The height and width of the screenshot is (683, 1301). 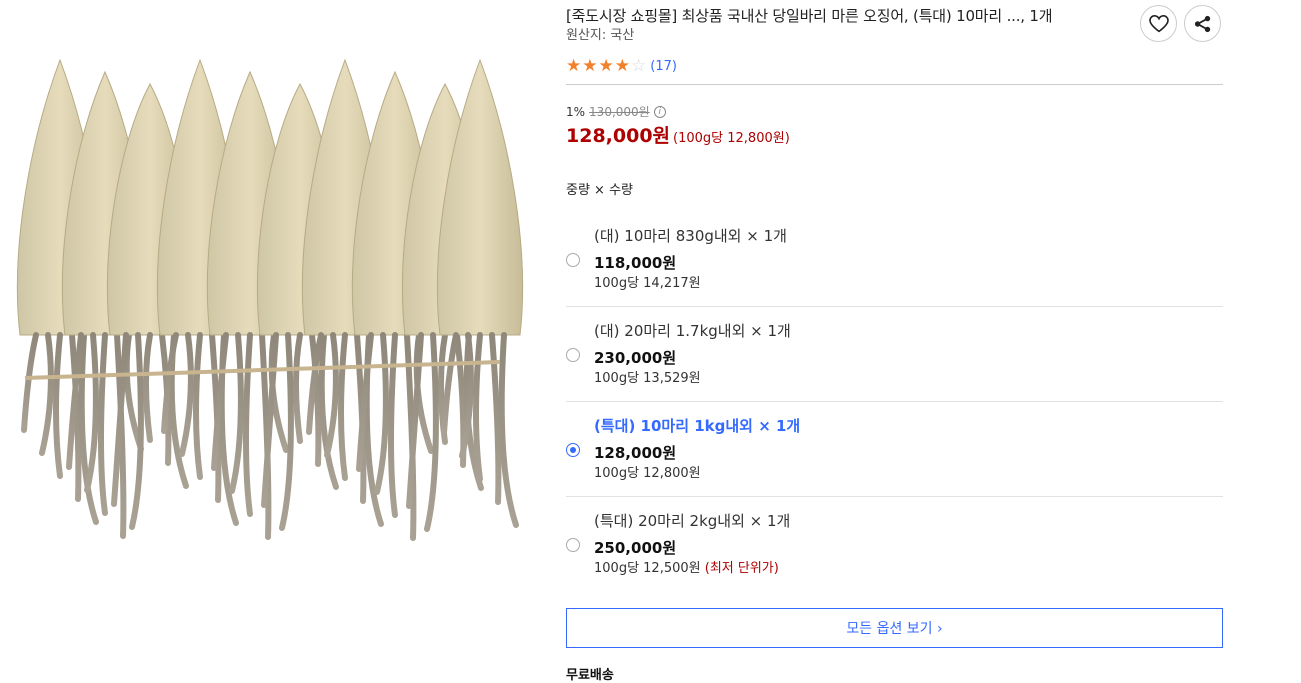 What do you see at coordinates (635, 453) in the screenshot?
I see `option-price: 128,000원` at bounding box center [635, 453].